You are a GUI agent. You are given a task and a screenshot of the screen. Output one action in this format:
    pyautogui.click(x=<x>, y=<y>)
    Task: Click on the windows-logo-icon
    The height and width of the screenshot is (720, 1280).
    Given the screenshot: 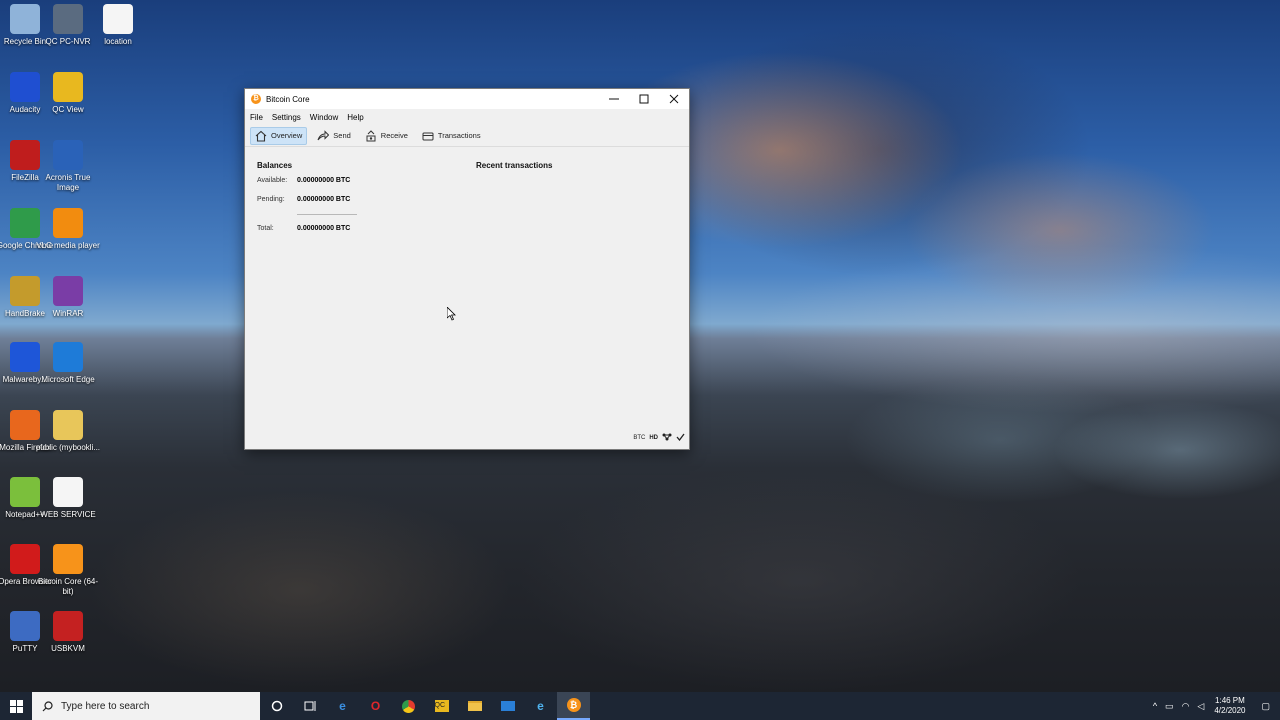 What is the action you would take?
    pyautogui.click(x=16, y=706)
    